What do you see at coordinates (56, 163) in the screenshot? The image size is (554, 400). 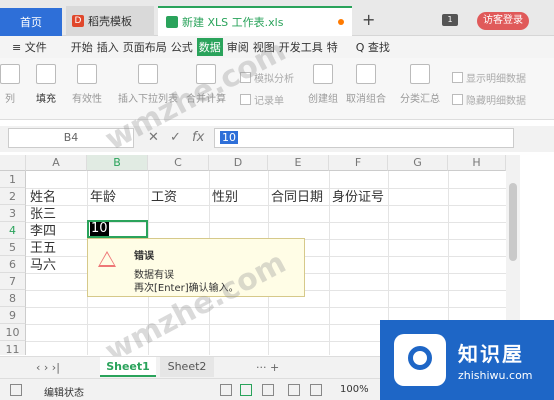 I see `column-header-a: A` at bounding box center [56, 163].